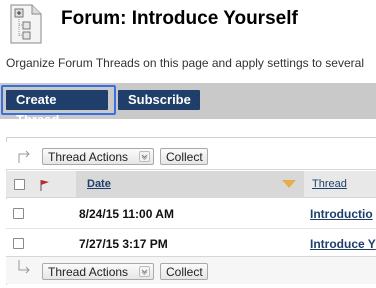  Describe the element at coordinates (99, 184) in the screenshot. I see `date-column-label: Date` at that location.